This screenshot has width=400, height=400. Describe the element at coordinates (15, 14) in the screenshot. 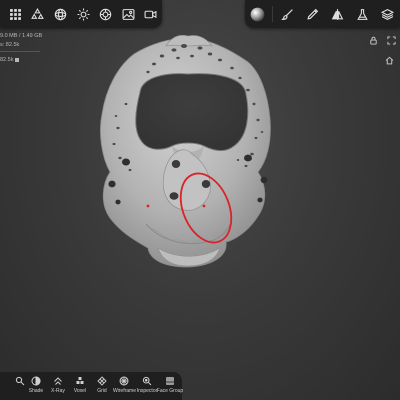

I see `grid-icon` at that location.